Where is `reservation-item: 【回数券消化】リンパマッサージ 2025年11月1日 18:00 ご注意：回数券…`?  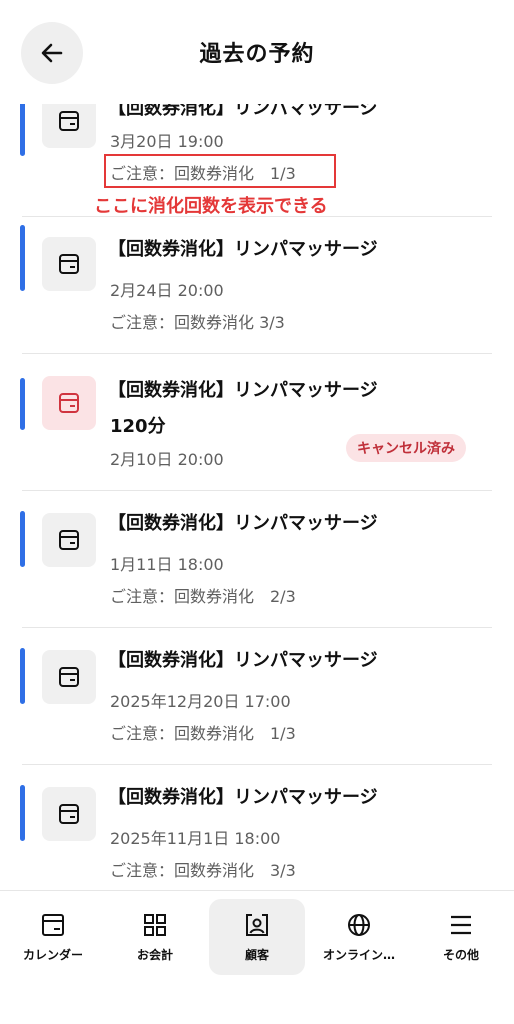
reservation-item: 【回数券消化】リンパマッサージ 2025年11月1日 18:00 ご注意：回数券… is located at coordinates (257, 827).